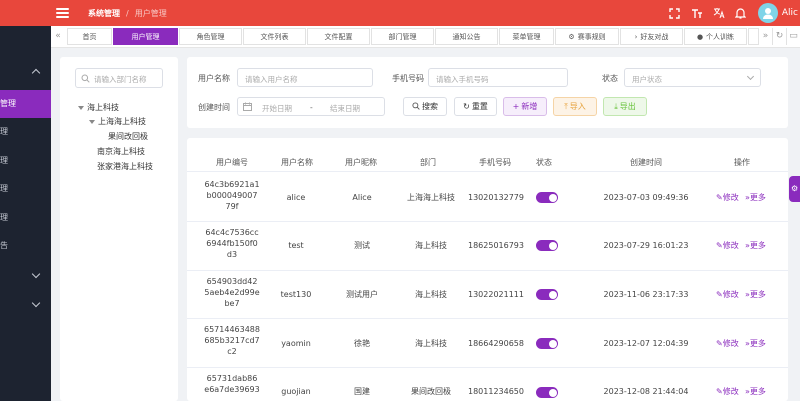  I want to click on cell-nickname: 国建, so click(362, 391).